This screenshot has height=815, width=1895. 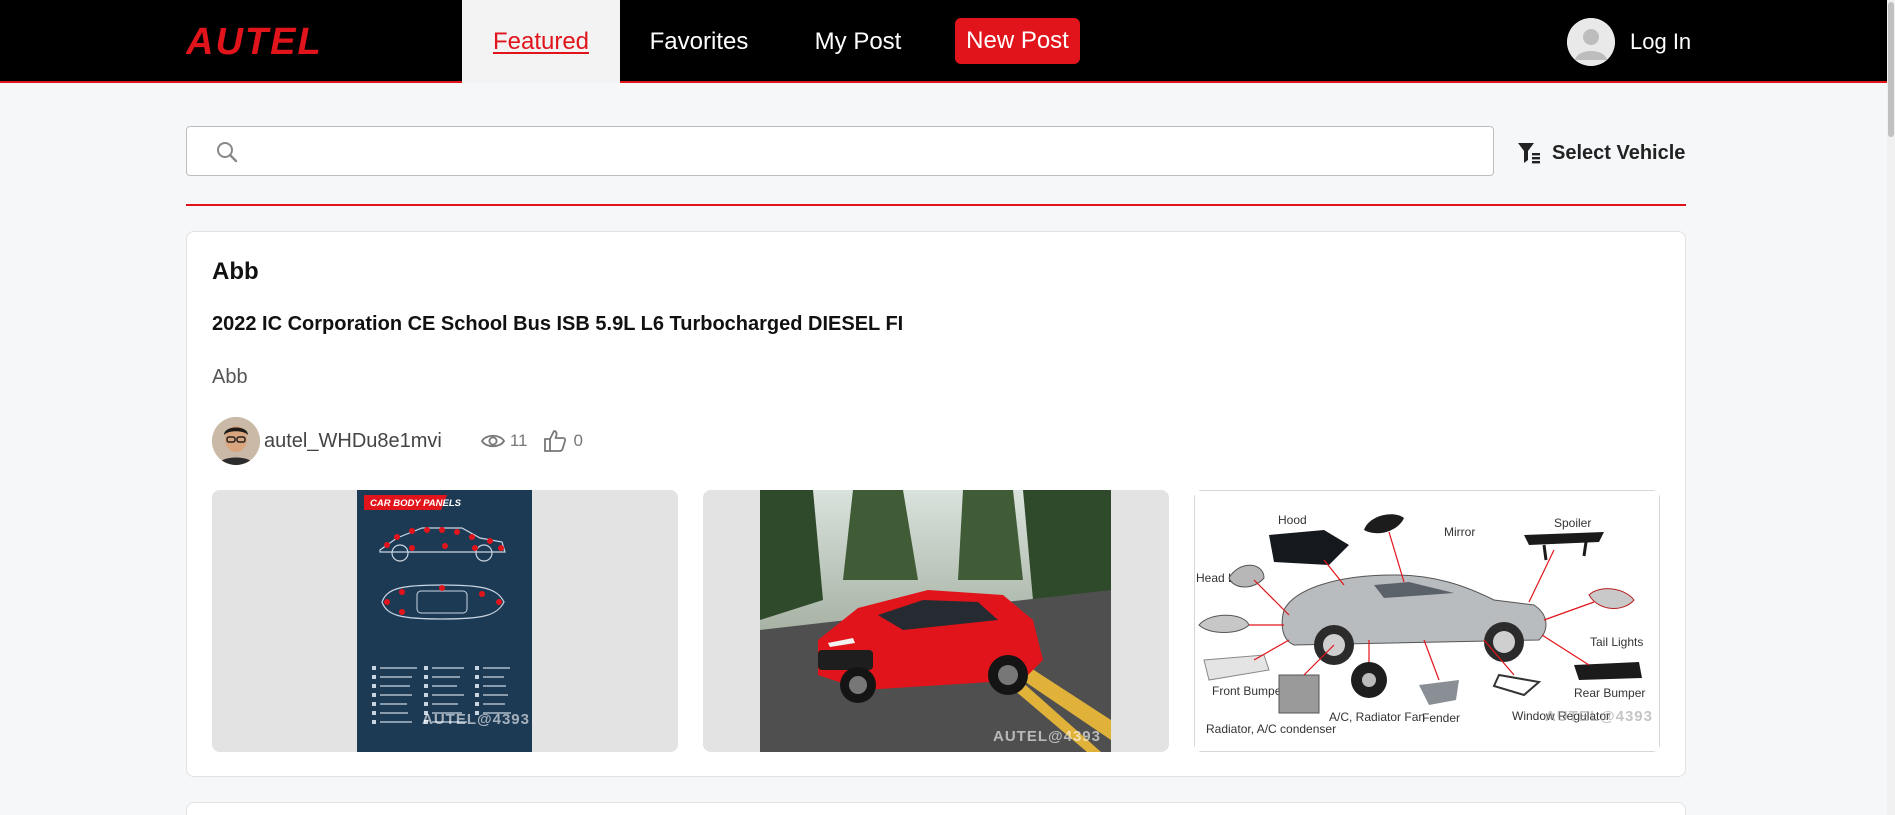 I want to click on post-meta: autel_WHDu8e1mvi 11 0, so click(x=397, y=441).